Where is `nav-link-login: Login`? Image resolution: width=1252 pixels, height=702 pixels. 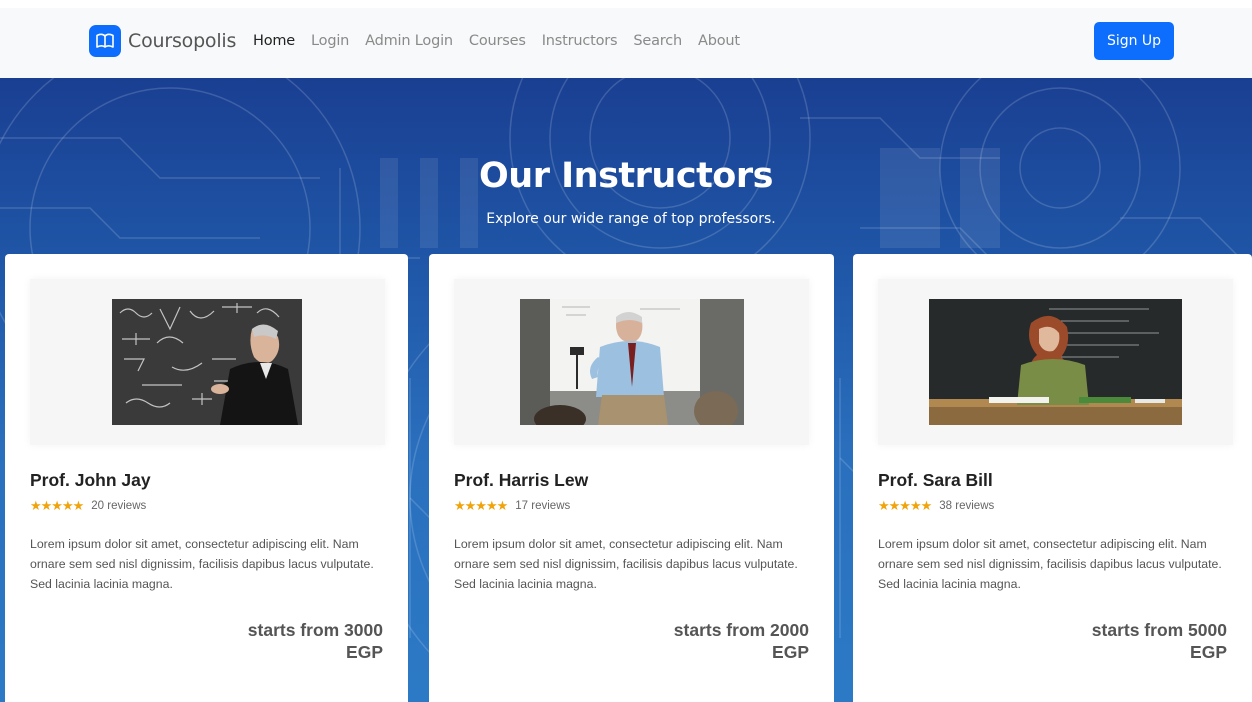 nav-link-login: Login is located at coordinates (330, 41).